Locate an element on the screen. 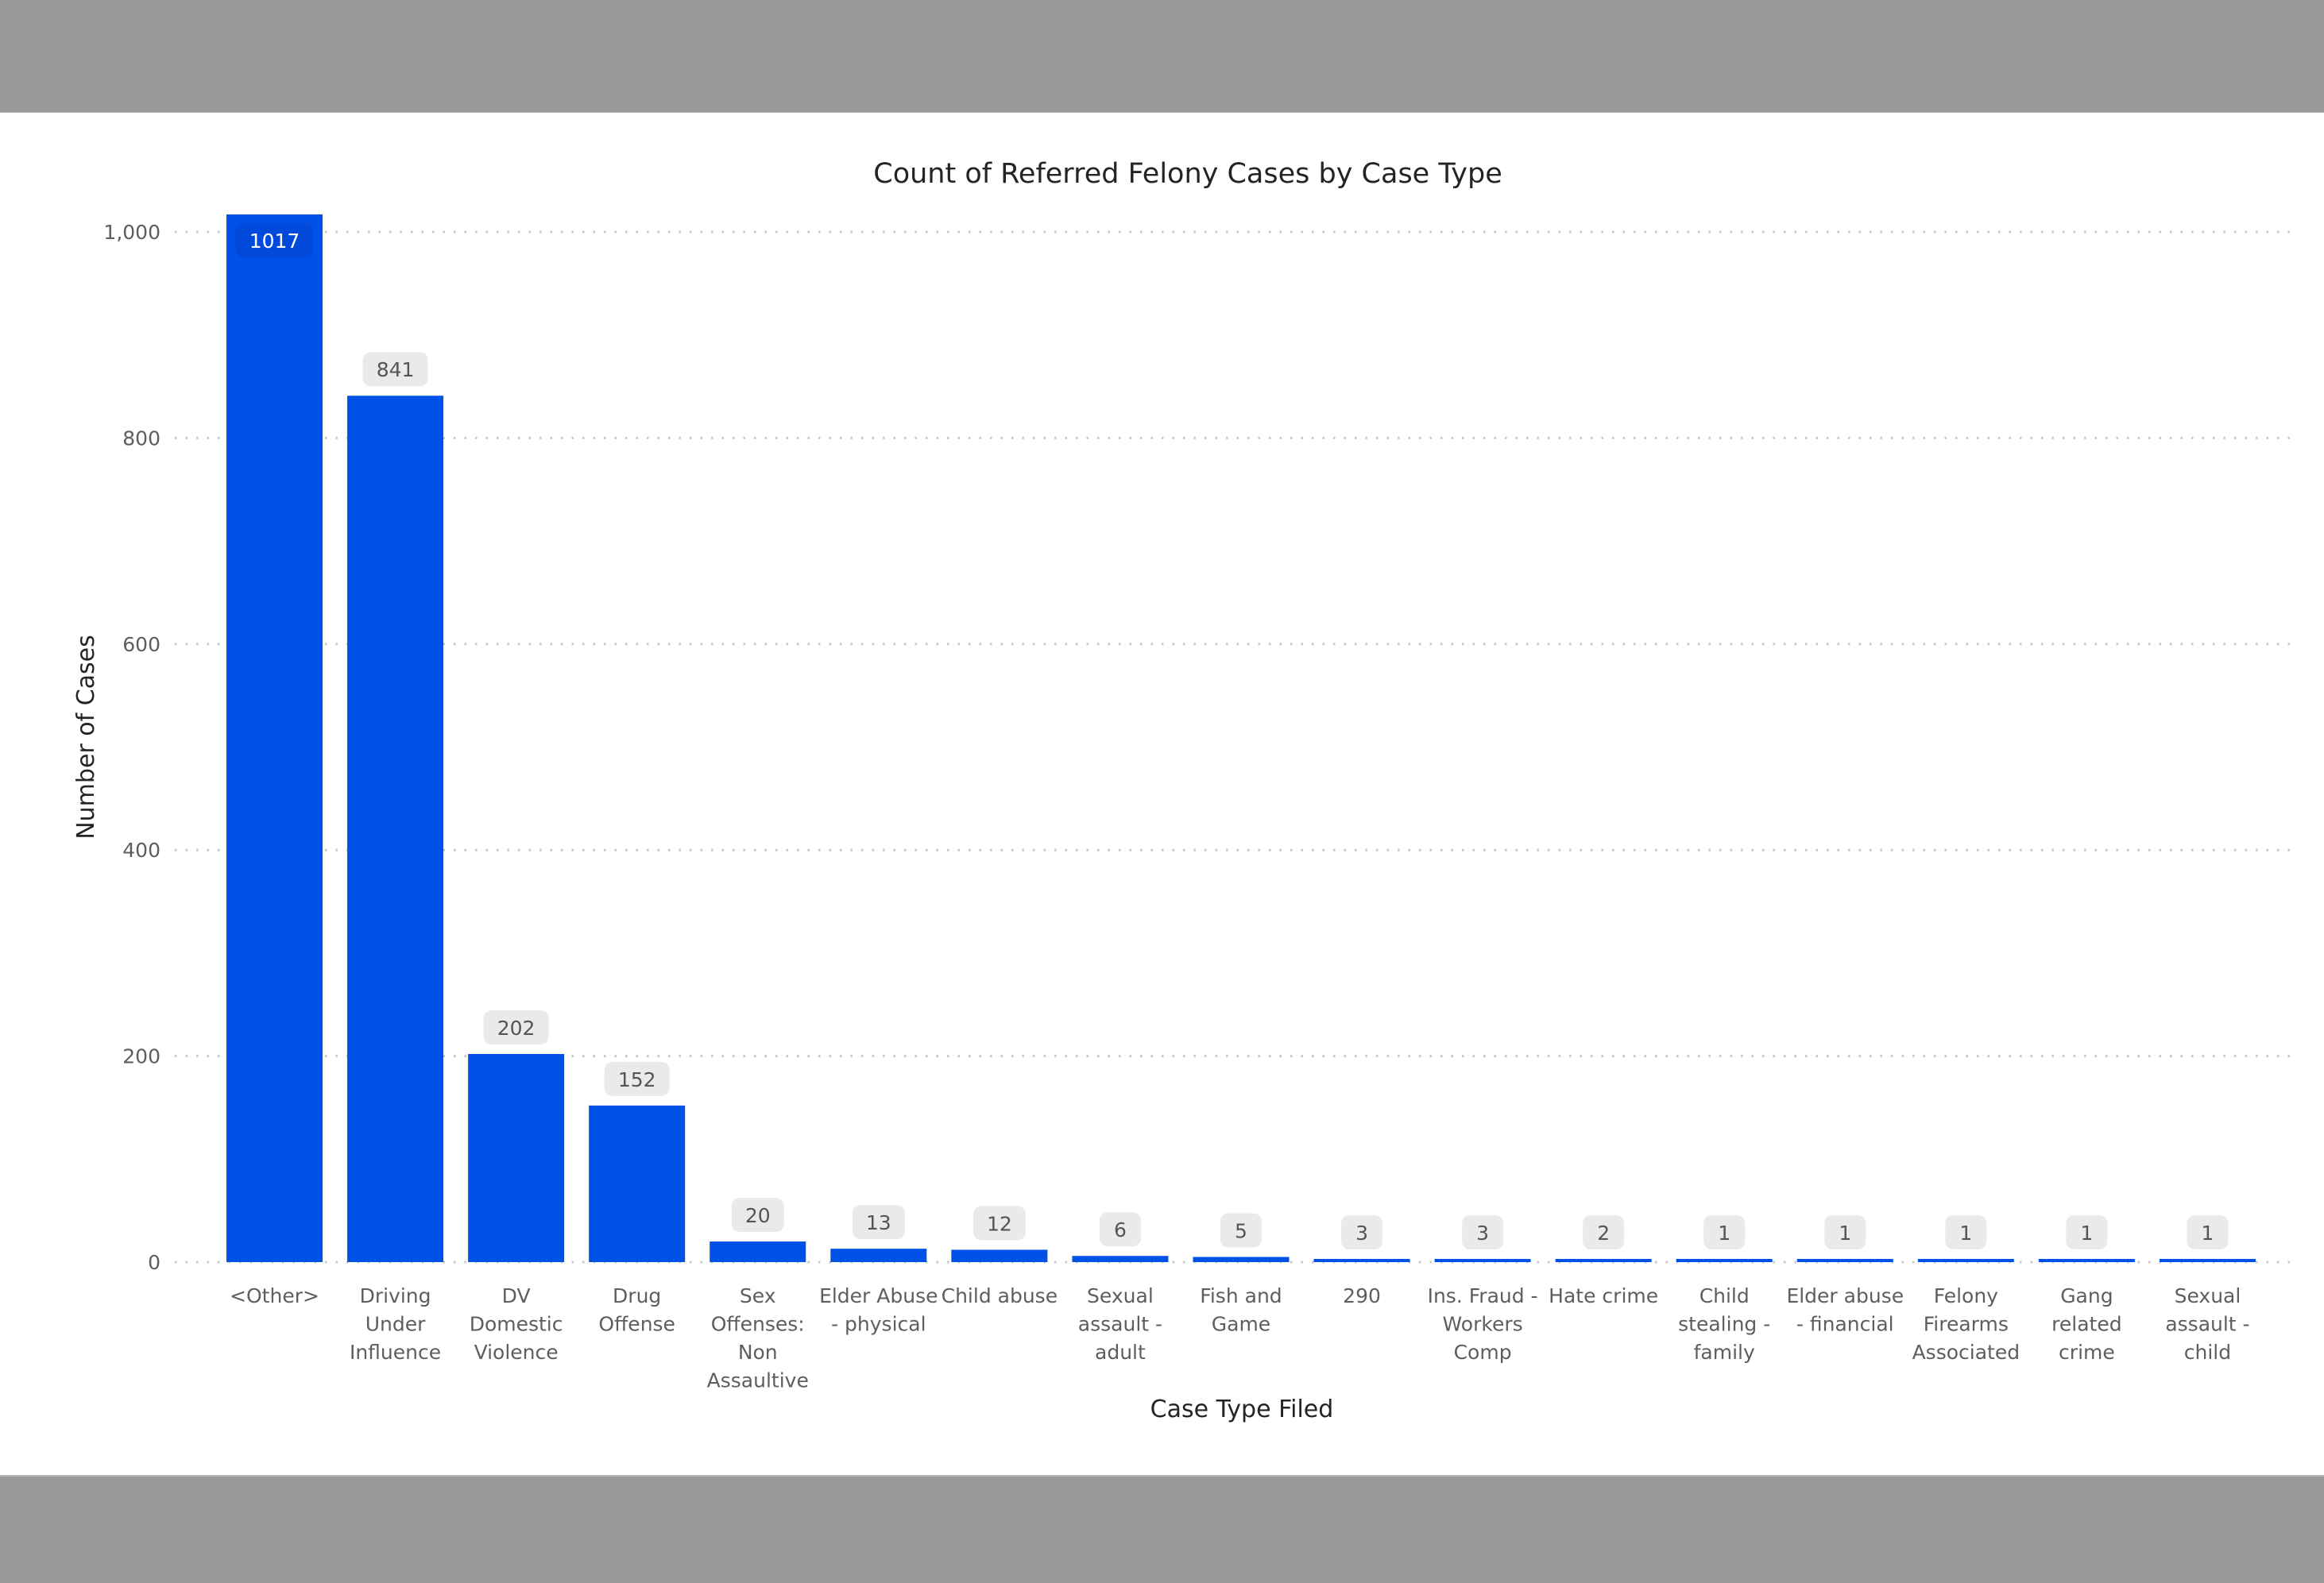 The width and height of the screenshot is (2324, 1583). x-category-label-line: Offense is located at coordinates (636, 1324).